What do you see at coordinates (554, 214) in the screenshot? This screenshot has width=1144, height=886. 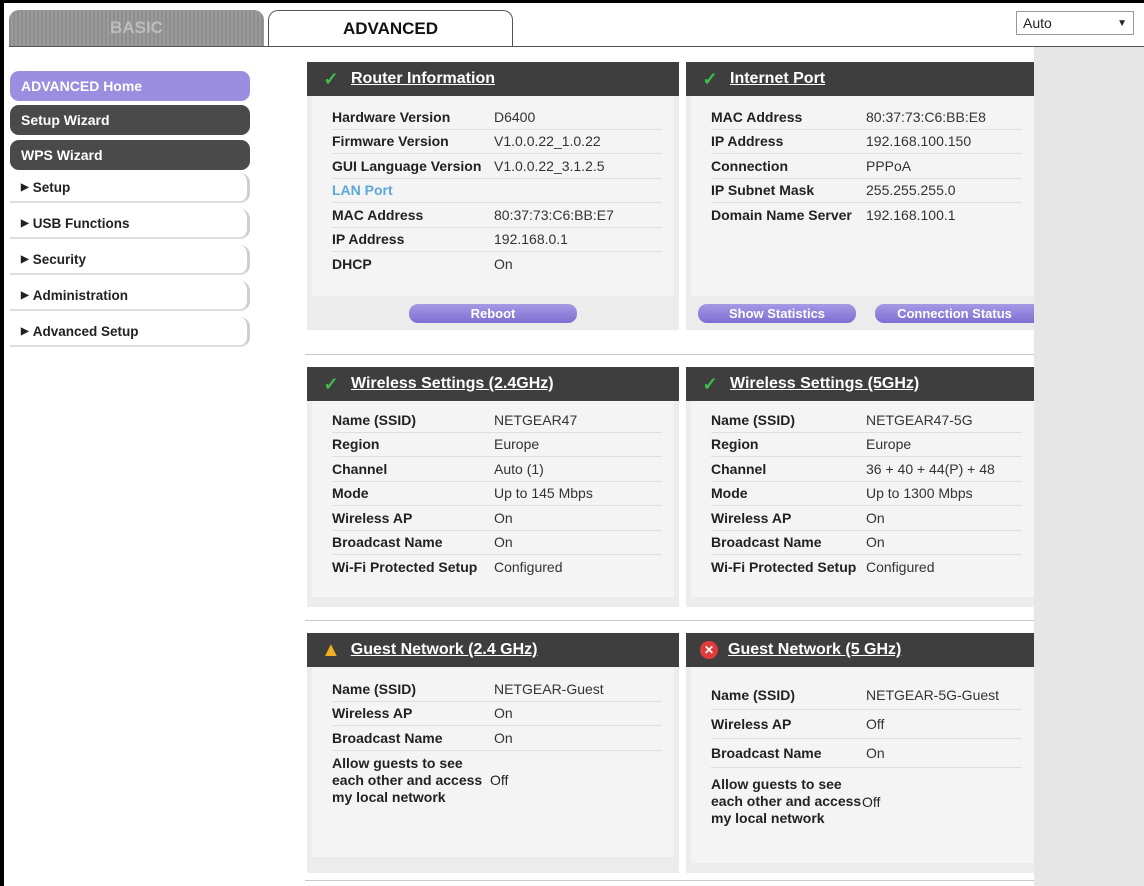 I see `row-value: 80:37:73:C6:BB:E7` at bounding box center [554, 214].